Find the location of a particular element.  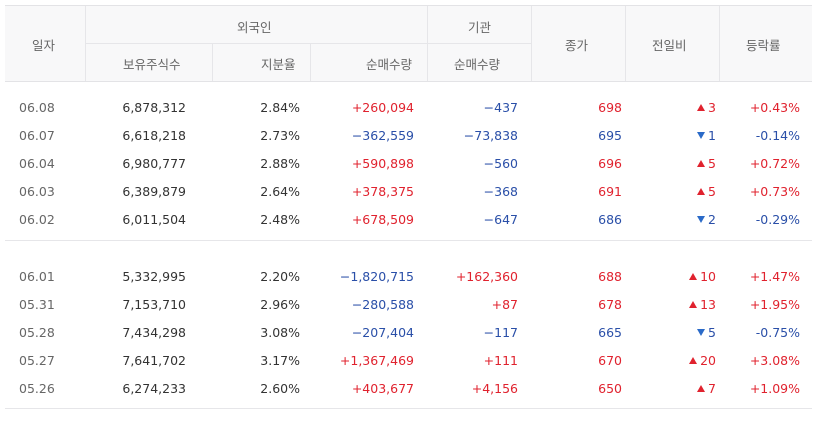

header-institution-net: 순매수량 is located at coordinates (477, 64).